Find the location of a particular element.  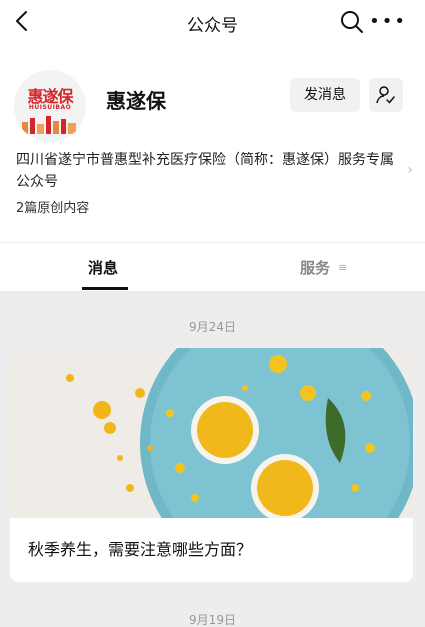

article-title: 秋季养生，需要注意哪些方面？ is located at coordinates (140, 548).